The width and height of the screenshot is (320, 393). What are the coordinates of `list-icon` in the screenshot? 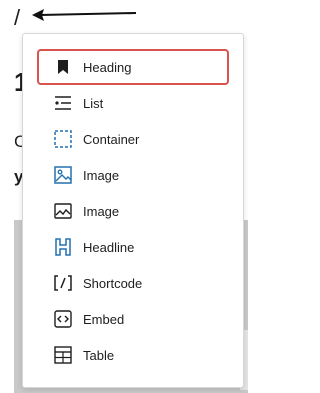 It's located at (63, 103).